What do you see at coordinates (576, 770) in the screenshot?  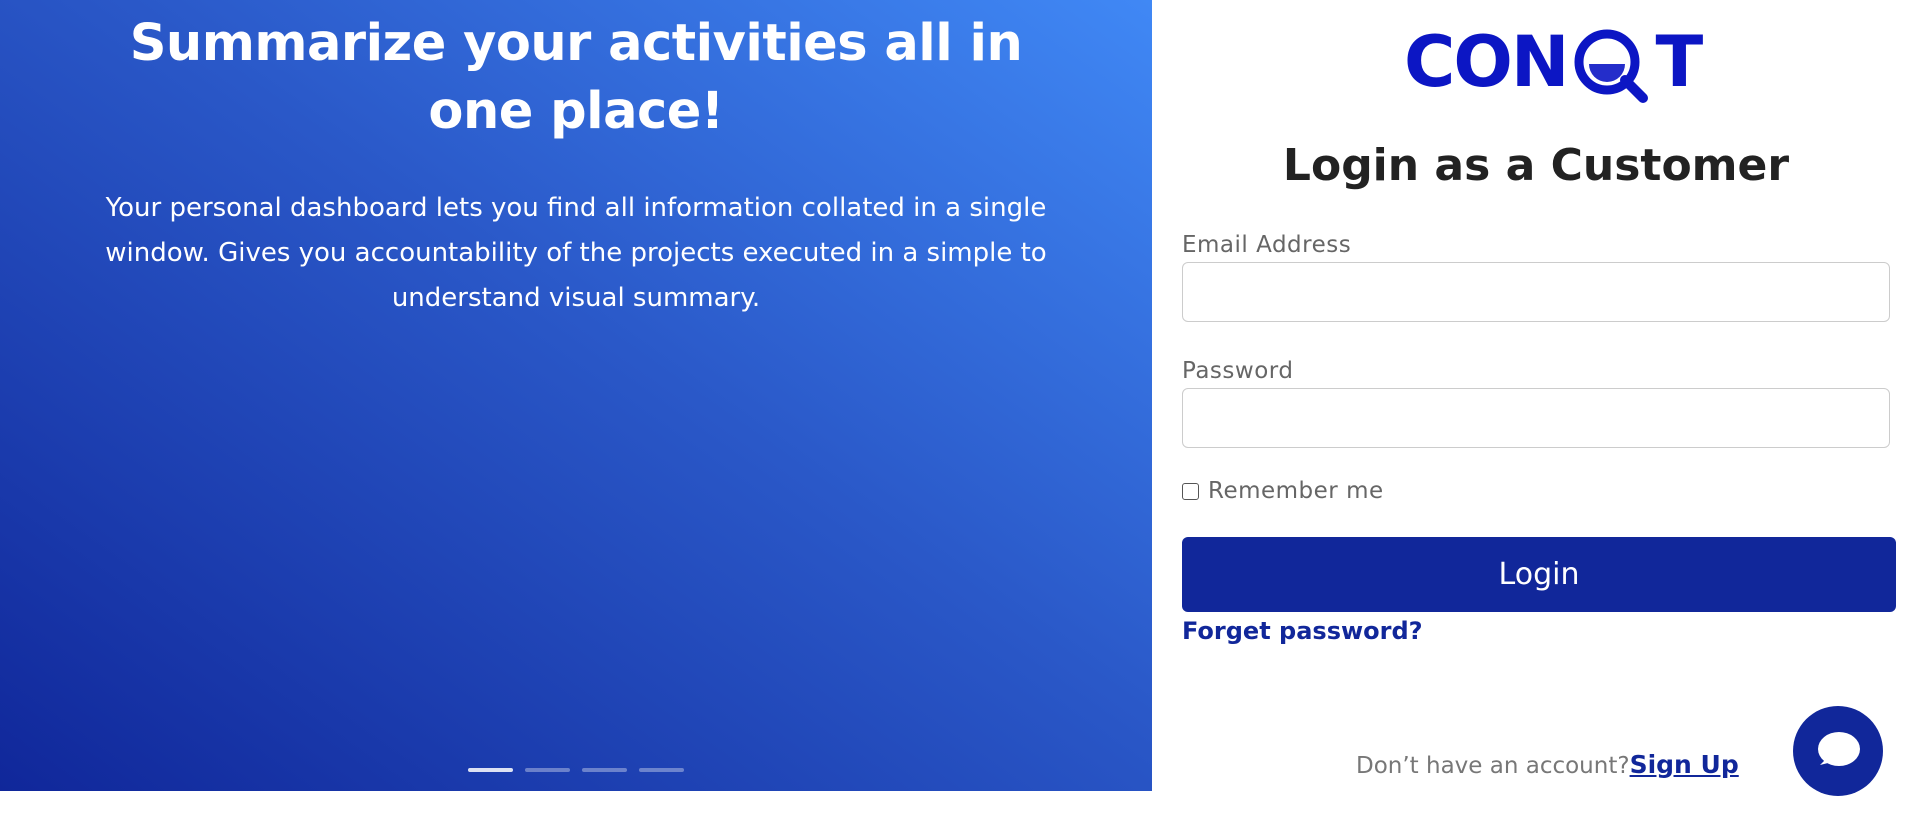 I see `carousel-indicators` at bounding box center [576, 770].